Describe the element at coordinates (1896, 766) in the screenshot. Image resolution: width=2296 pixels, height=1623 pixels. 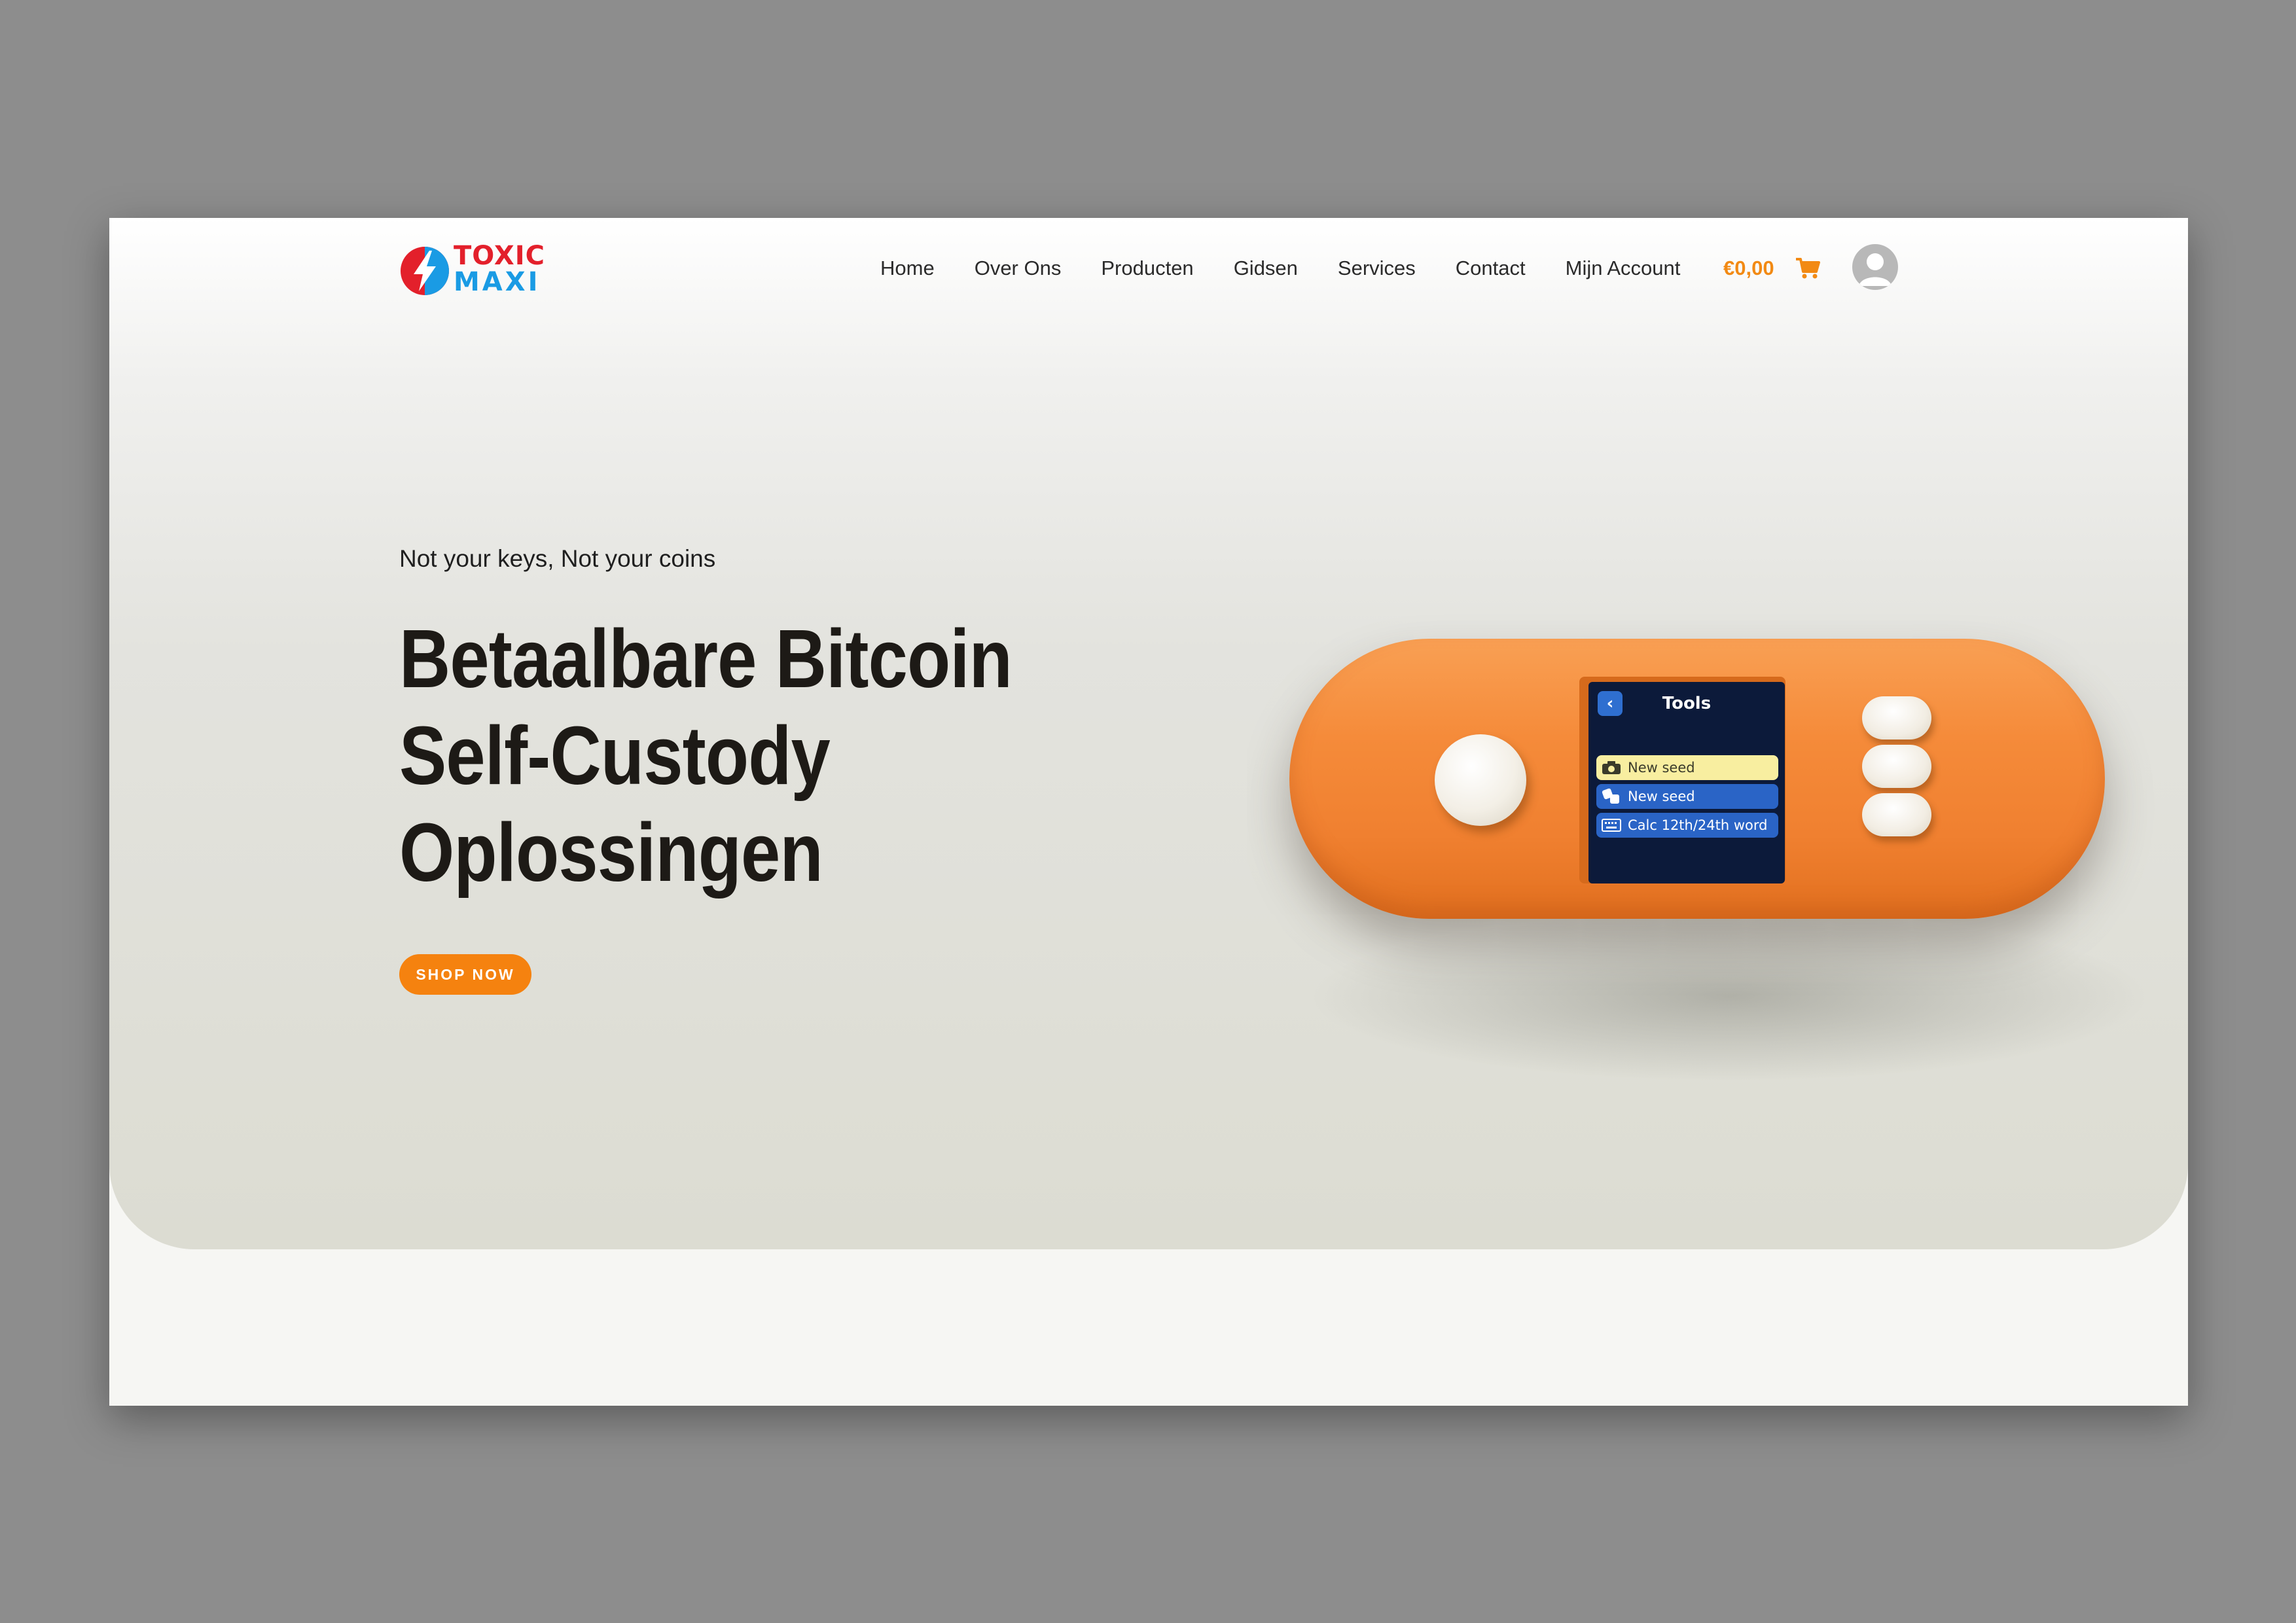
I see `device-button-middle` at that location.